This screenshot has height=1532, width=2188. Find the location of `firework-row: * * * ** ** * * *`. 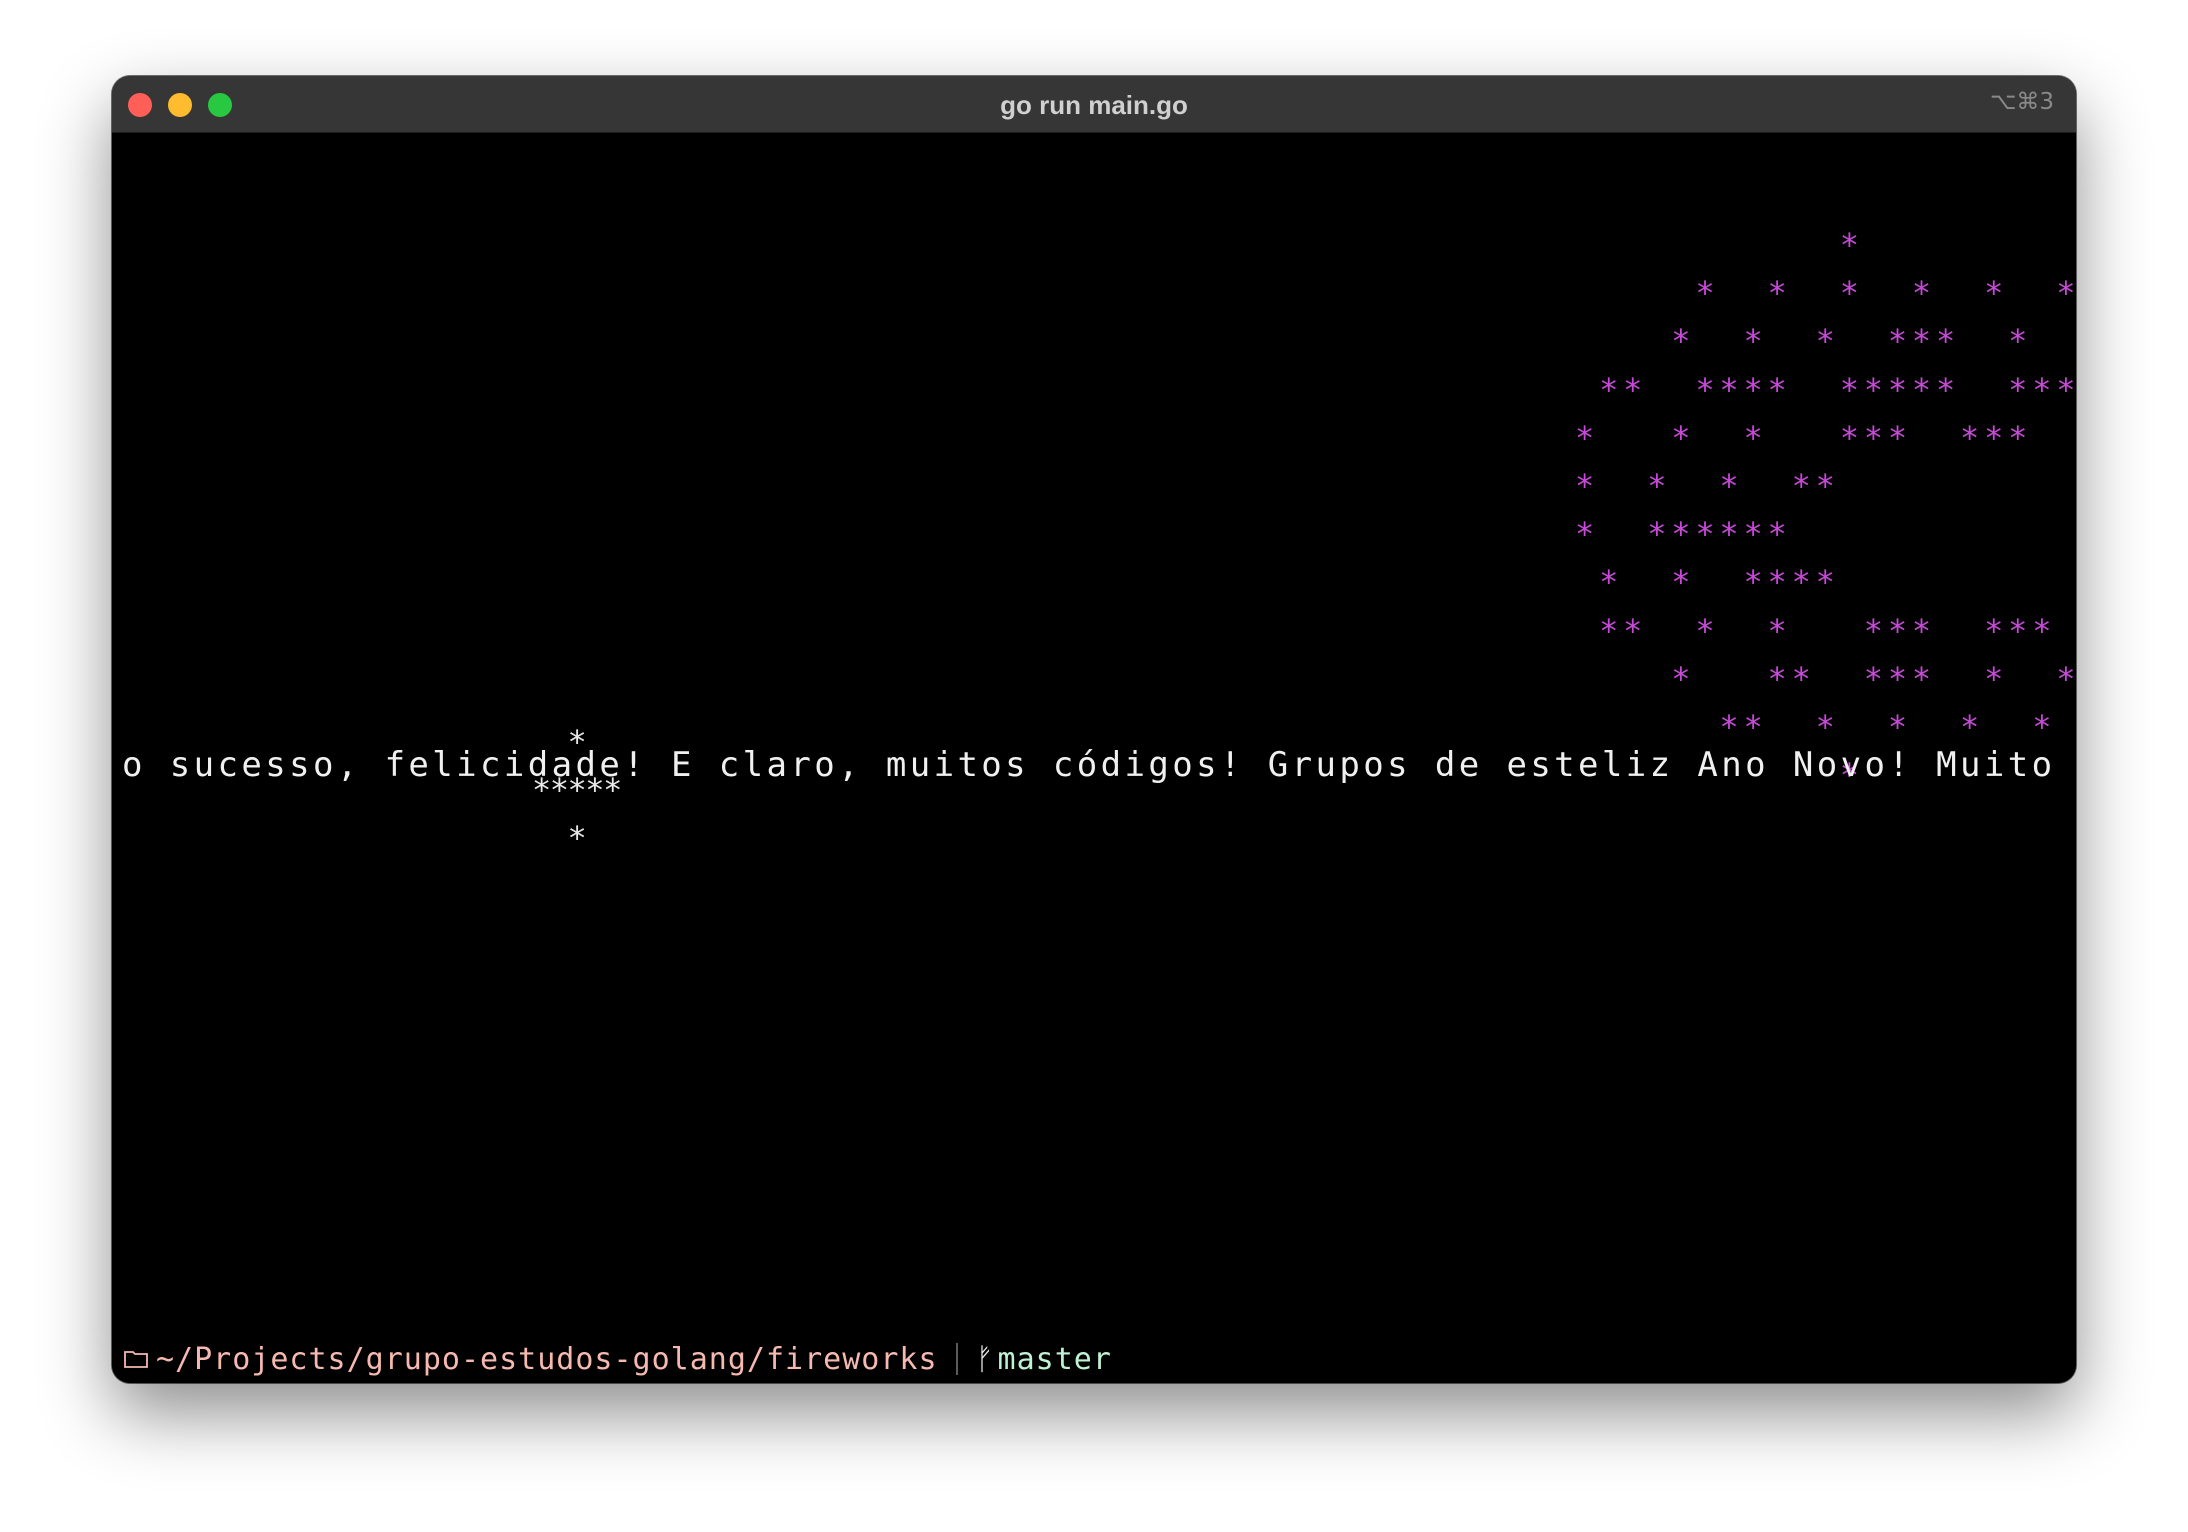

firework-row: * * * ** ** * * * is located at coordinates (1707, 486).